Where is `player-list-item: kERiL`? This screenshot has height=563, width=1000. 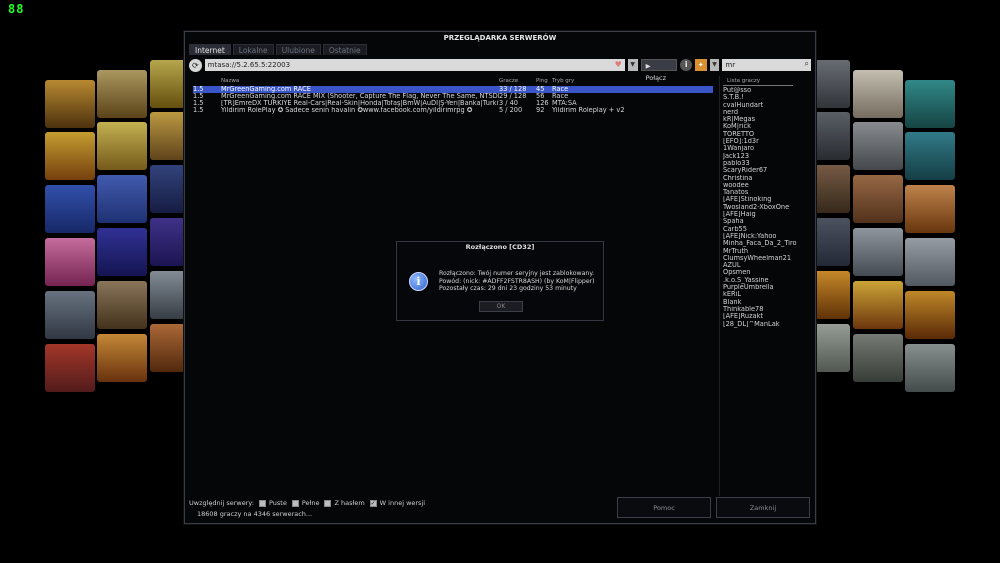 player-list-item: kERiL is located at coordinates (767, 294).